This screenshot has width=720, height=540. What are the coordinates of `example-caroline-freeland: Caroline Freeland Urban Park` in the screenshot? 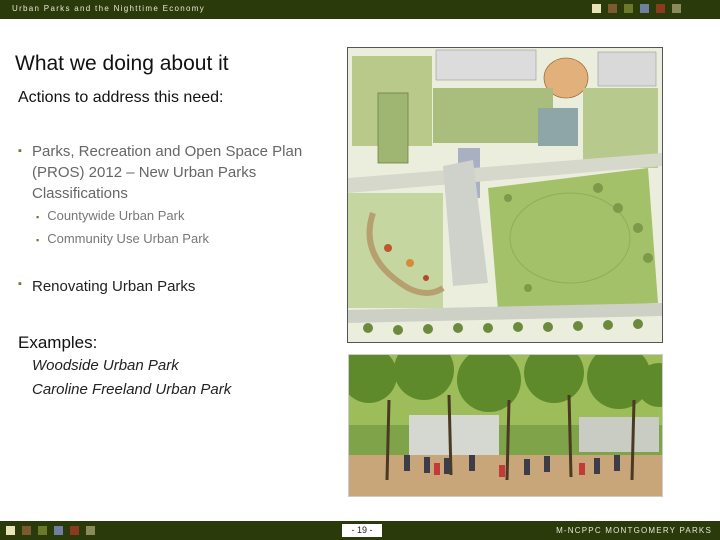 It's located at (132, 389).